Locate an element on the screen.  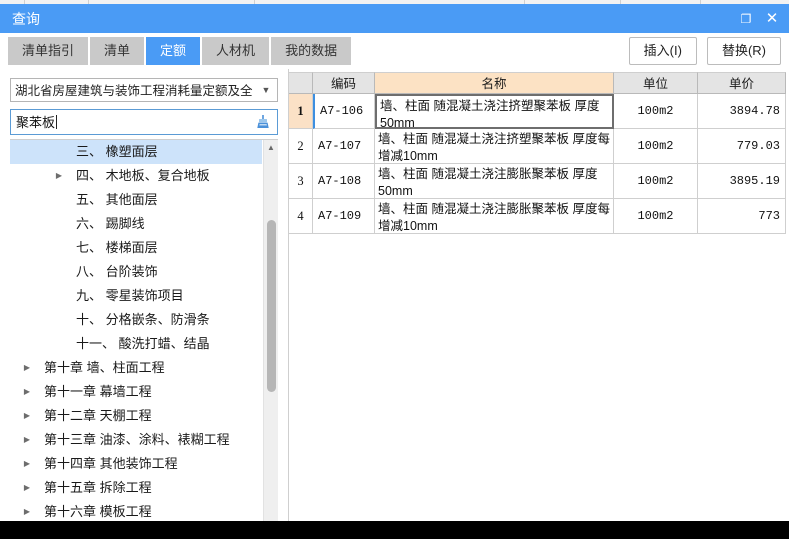
cell-text: 3895.19 is located at coordinates (754, 181).